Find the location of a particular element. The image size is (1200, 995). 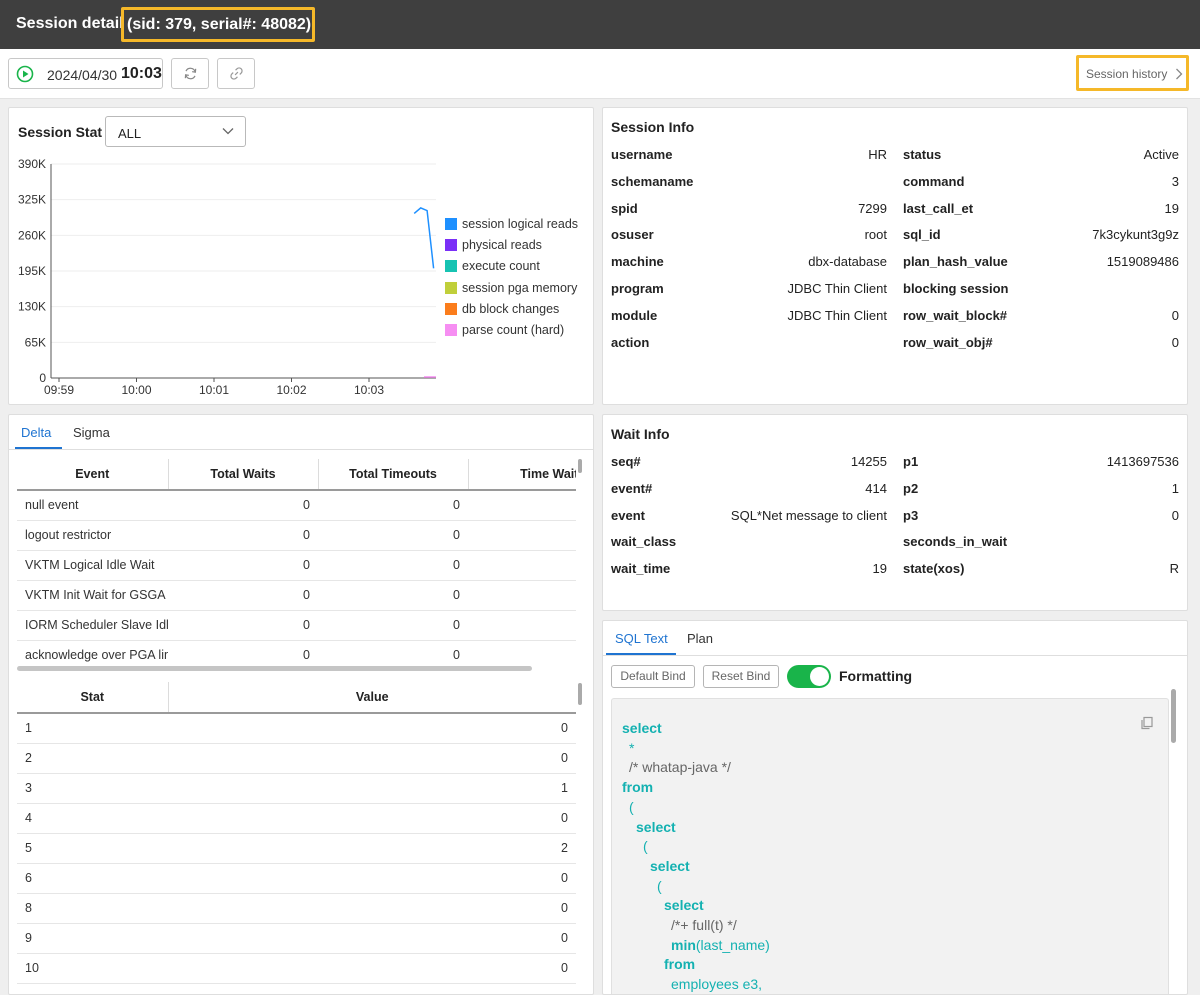

session-history-button: Session history is located at coordinates (1132, 73).